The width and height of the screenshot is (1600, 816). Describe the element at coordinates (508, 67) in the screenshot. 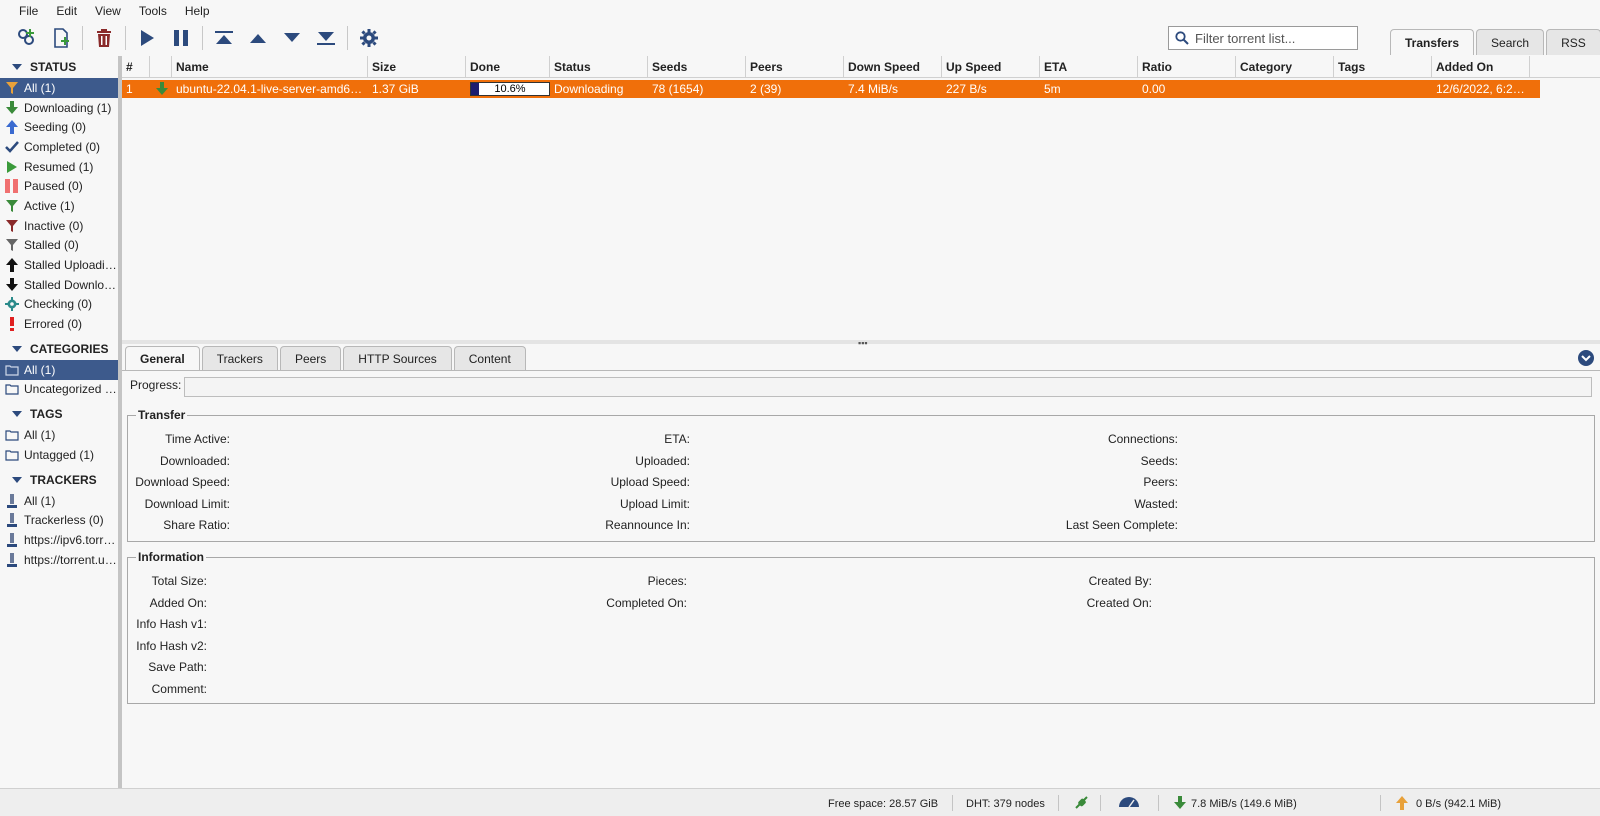

I see `column-header-done: Done` at that location.